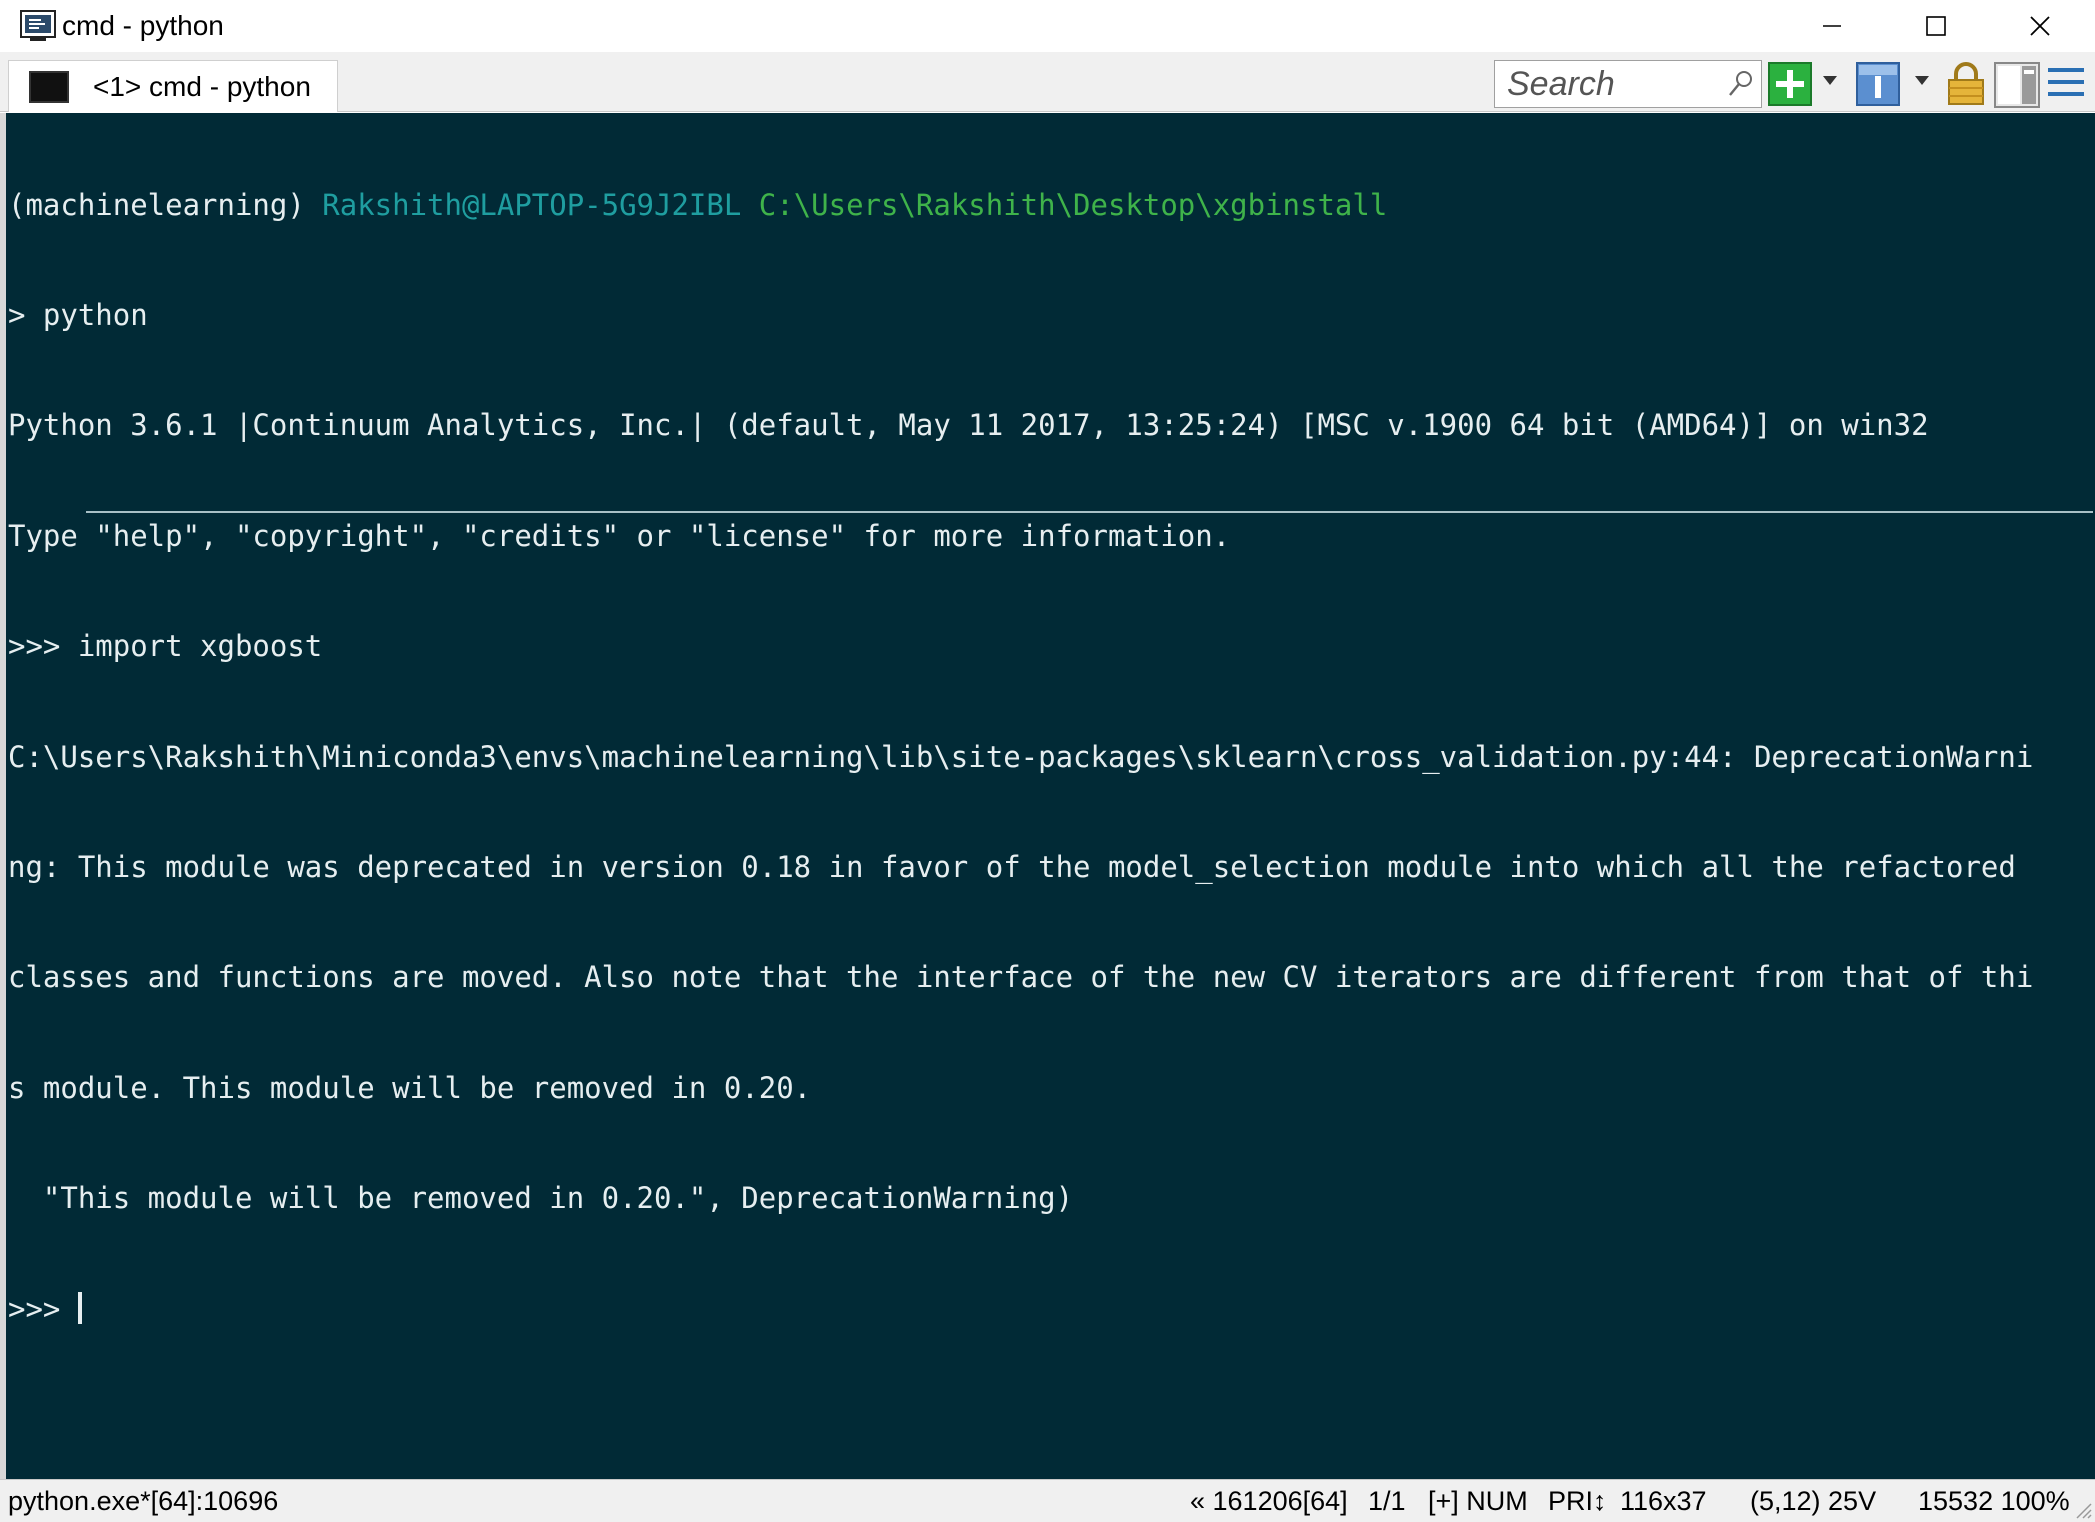 The height and width of the screenshot is (1522, 2095). What do you see at coordinates (1605, 84) in the screenshot?
I see `search-input` at bounding box center [1605, 84].